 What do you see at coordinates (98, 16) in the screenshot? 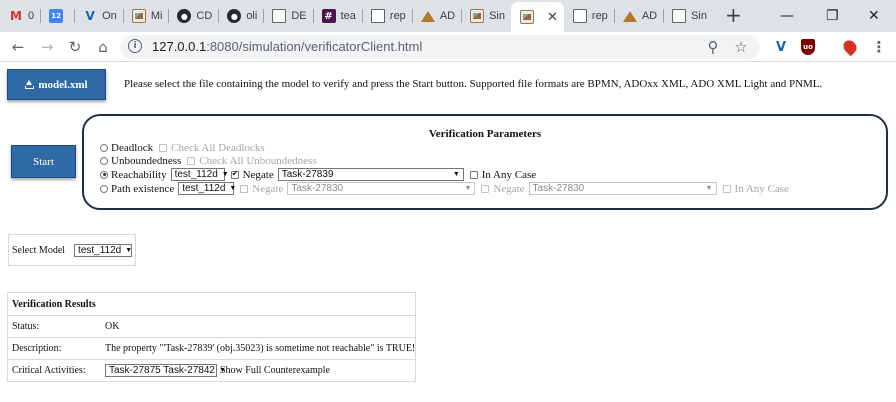
I see `browser-tab: V On` at bounding box center [98, 16].